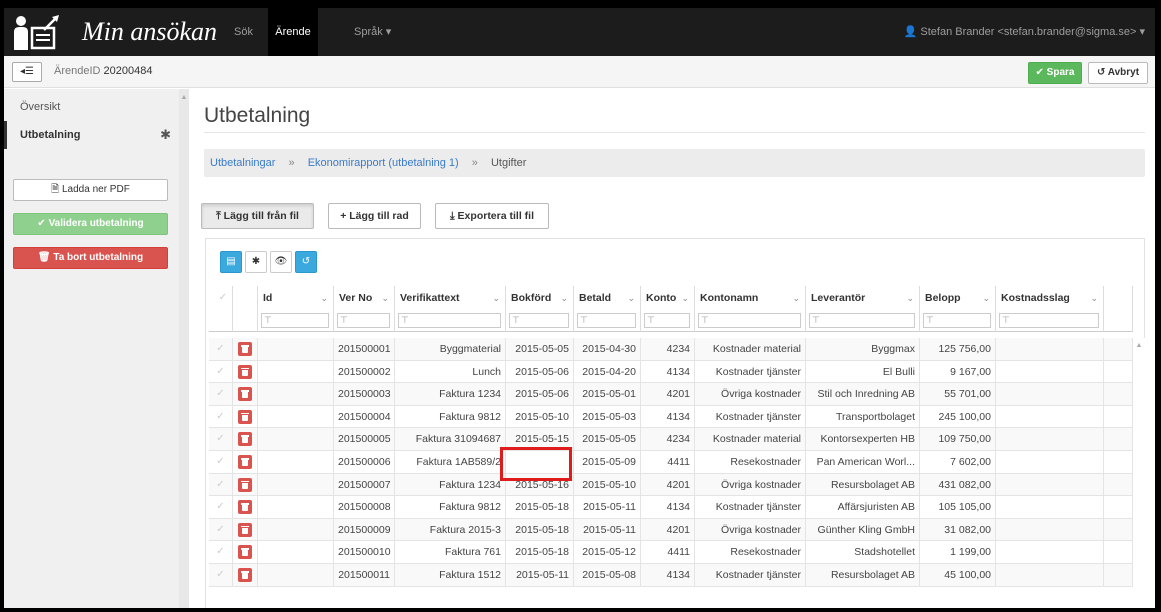  I want to click on validate-payment-button: ✔ Validera utbetalning, so click(90, 224).